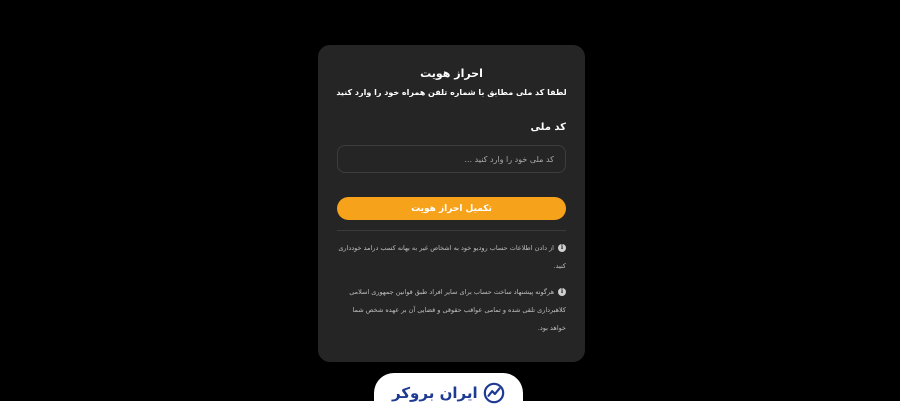 This screenshot has height=416, width=900. I want to click on complete-verification-button: تکمیل احراز هویت, so click(451, 208).